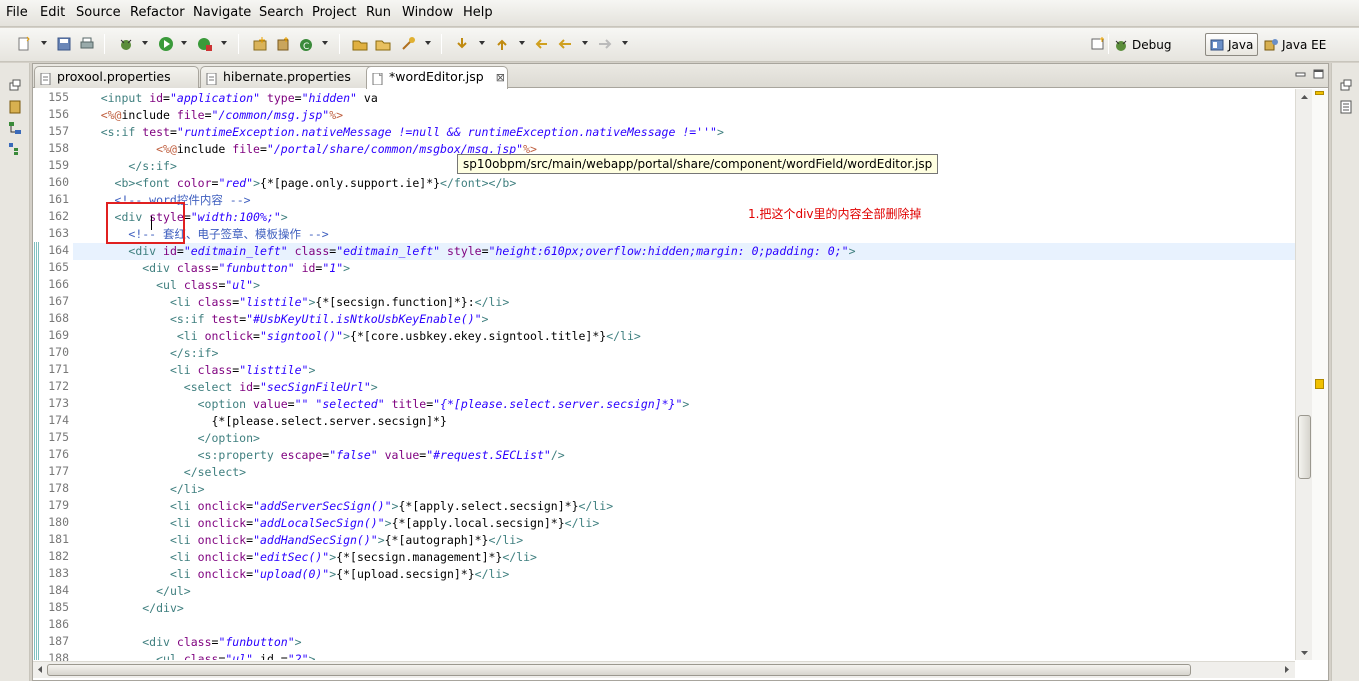  What do you see at coordinates (684, 98) in the screenshot?
I see `code-line: <input id="application" type="hidden" va` at bounding box center [684, 98].